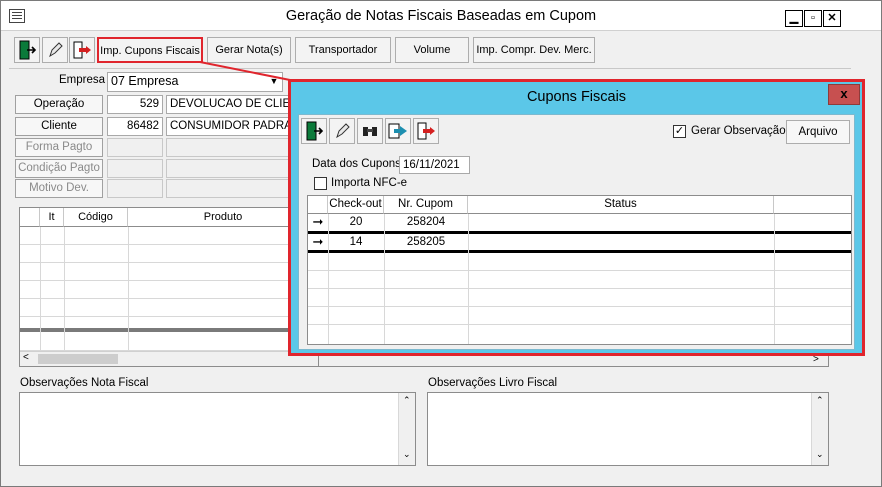 This screenshot has width=882, height=487. I want to click on data-cupons-label: Data dos Cupons, so click(356, 164).